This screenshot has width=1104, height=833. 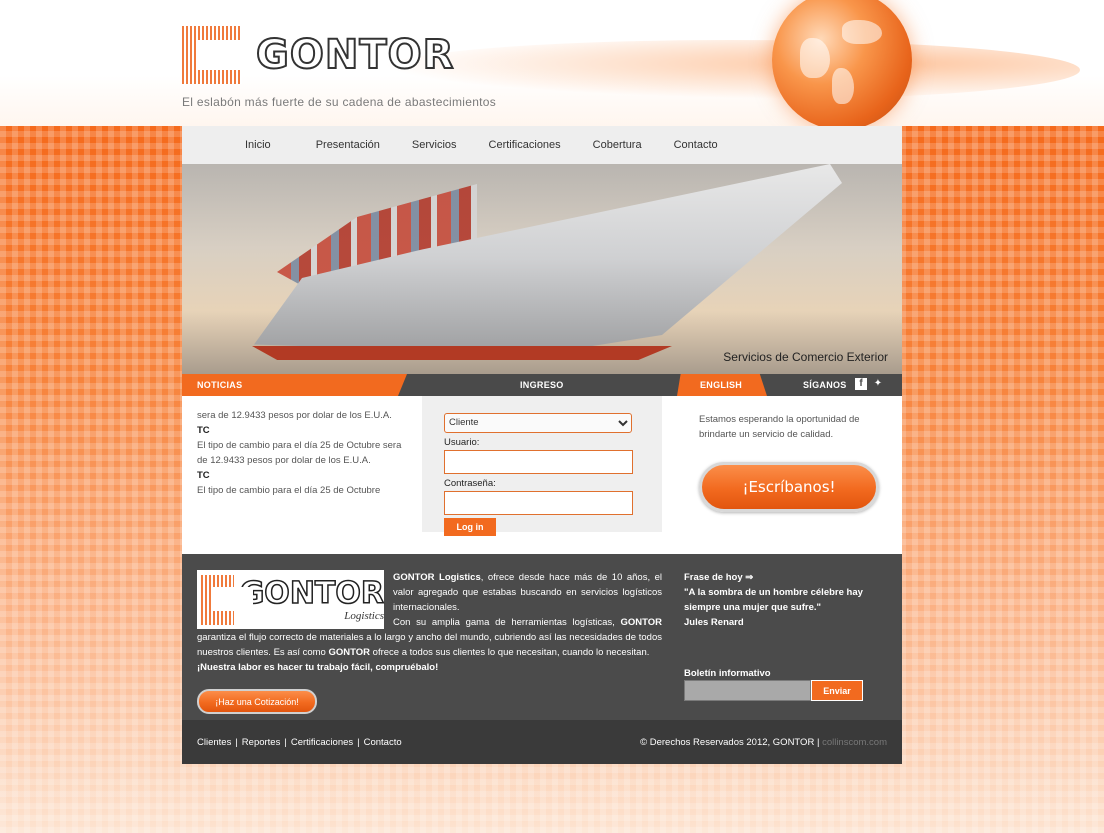 I want to click on section-bar: NOTICIAS INGRESO ENGLISH SÍGANOS f ✦, so click(x=542, y=385).